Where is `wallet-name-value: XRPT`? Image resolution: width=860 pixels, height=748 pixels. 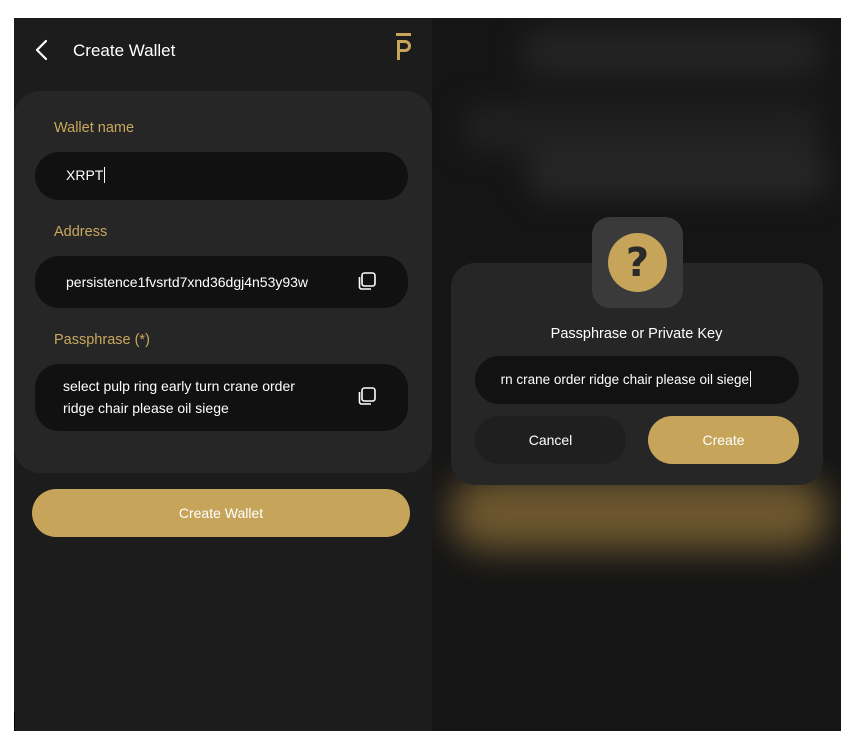
wallet-name-value: XRPT is located at coordinates (85, 175).